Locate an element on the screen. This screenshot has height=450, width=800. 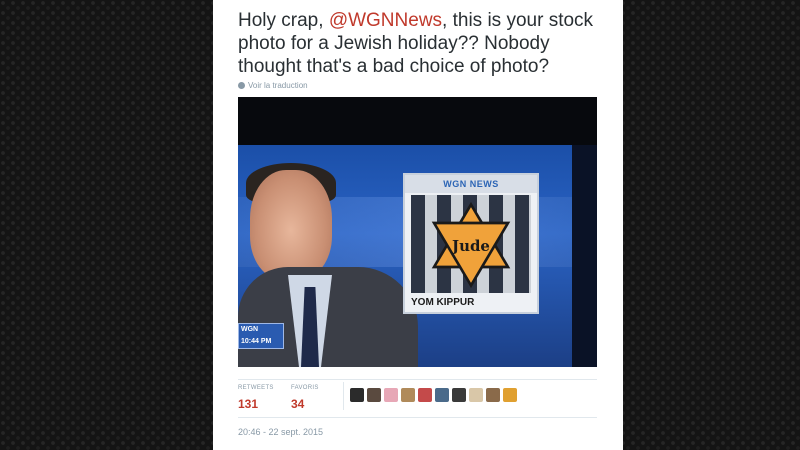
stats-divider-top is located at coordinates (417, 379).